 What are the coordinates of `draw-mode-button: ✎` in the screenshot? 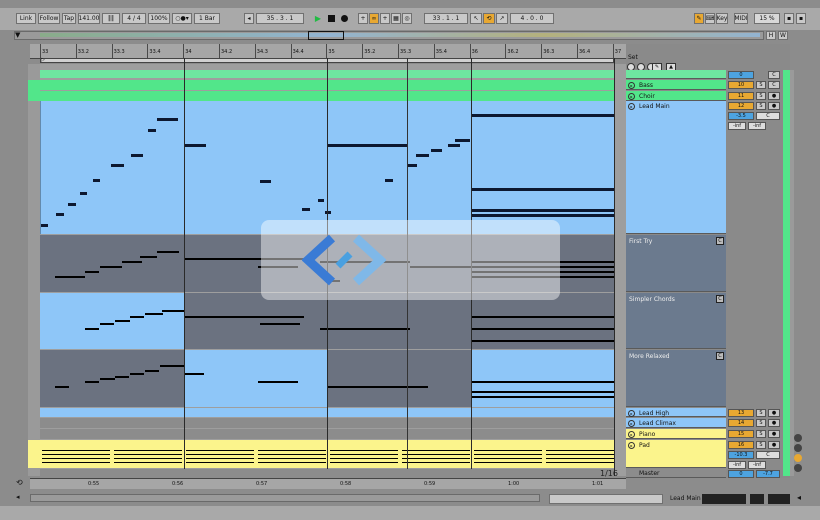 It's located at (699, 18).